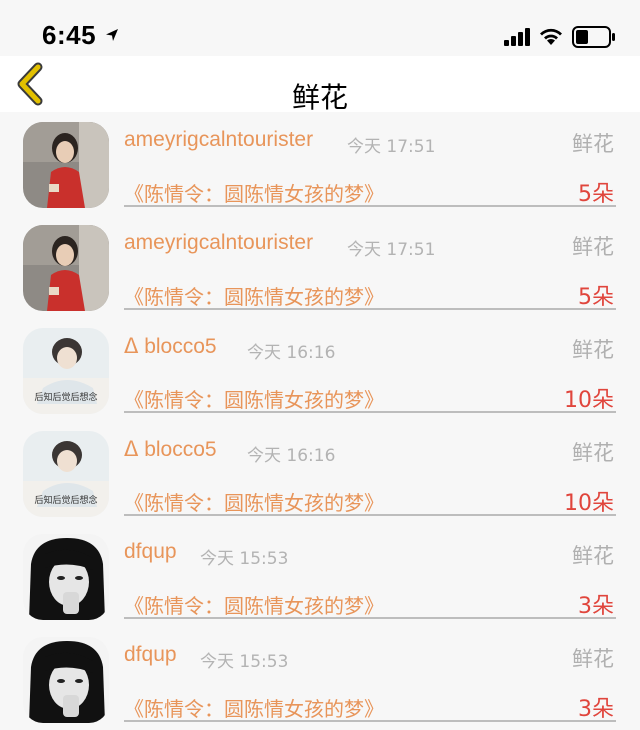 This screenshot has height=730, width=640. What do you see at coordinates (319, 97) in the screenshot?
I see `page-title: 鲜花` at bounding box center [319, 97].